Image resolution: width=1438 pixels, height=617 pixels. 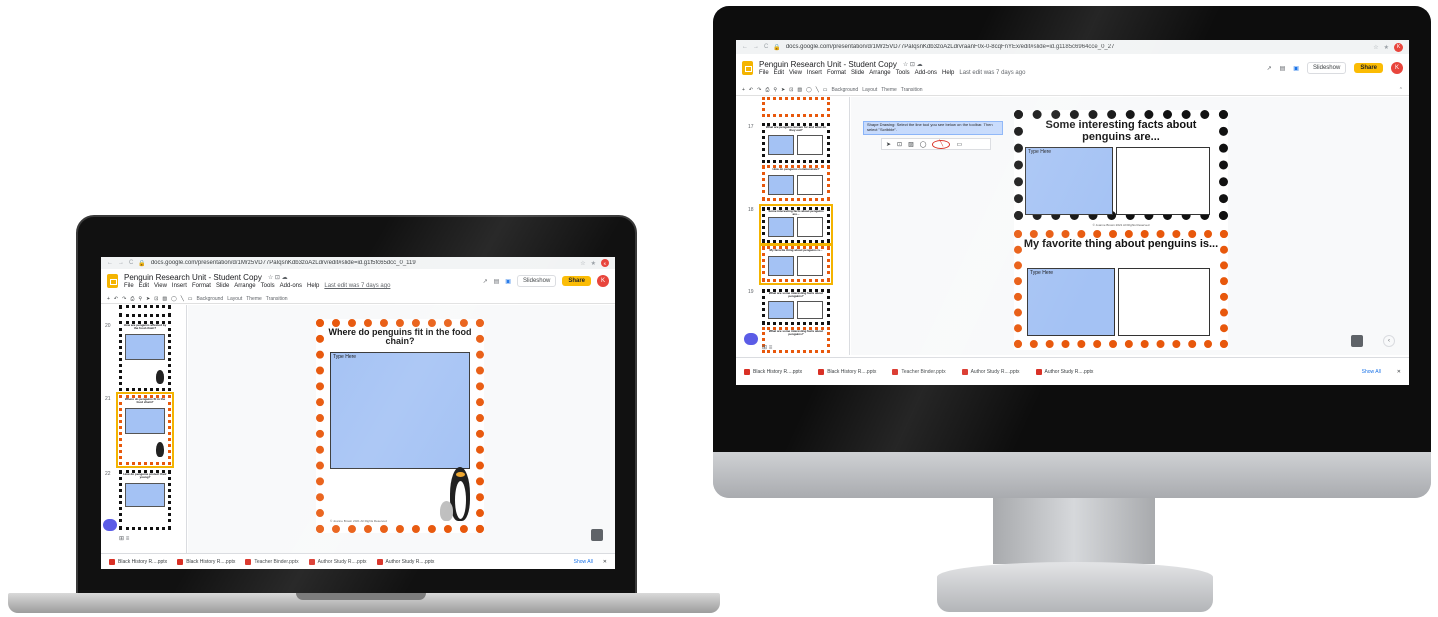 I want to click on slide-thumbnail-selected: Where do penguins fit in the food chain?, so click(x=145, y=430).